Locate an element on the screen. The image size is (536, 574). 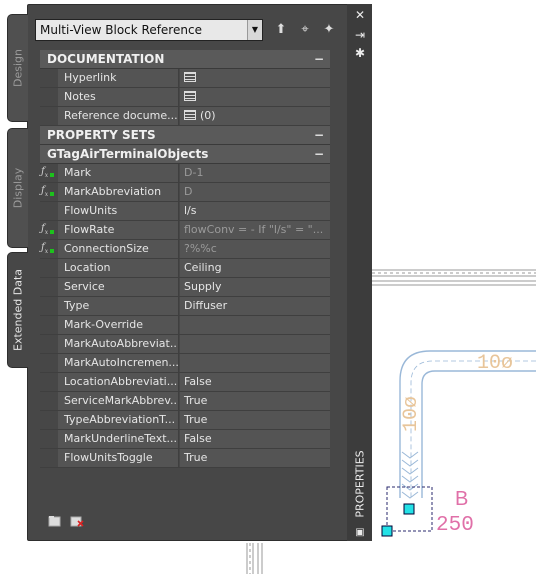
property-name: FlowRate is located at coordinates (118, 230).